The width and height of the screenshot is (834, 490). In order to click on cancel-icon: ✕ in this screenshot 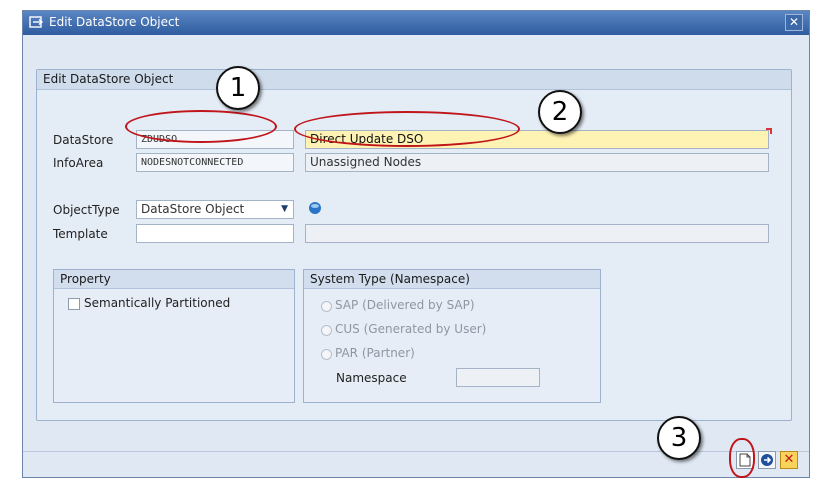, I will do `click(789, 459)`.